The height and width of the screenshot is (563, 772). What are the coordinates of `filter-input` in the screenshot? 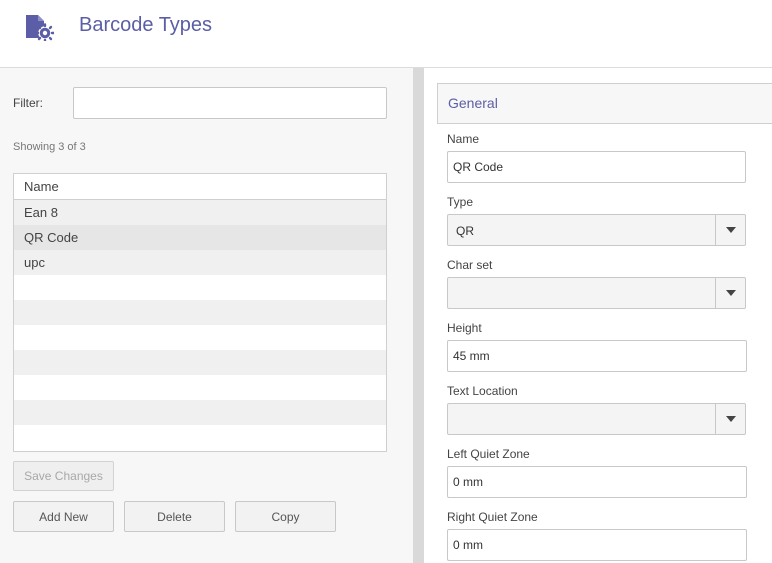 It's located at (230, 103).